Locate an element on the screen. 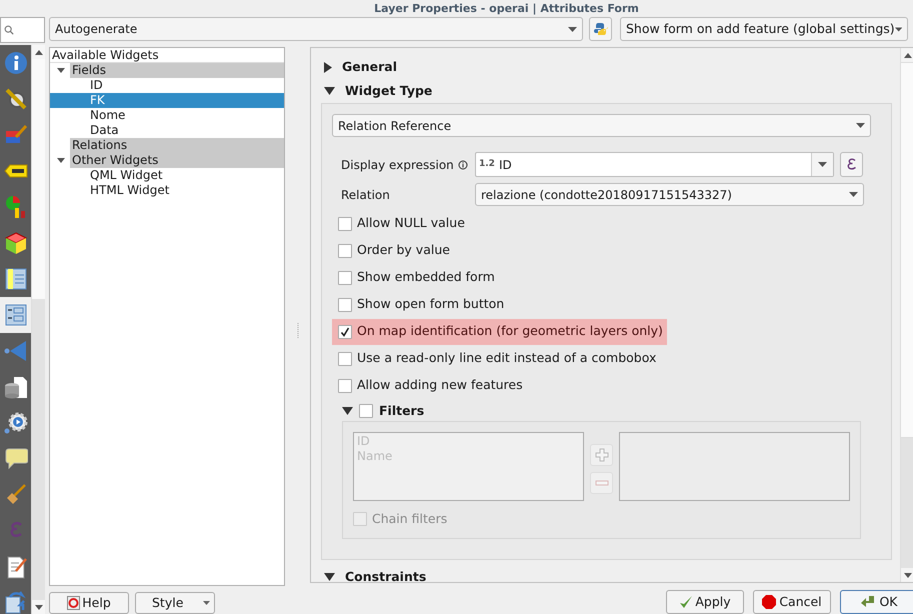 This screenshot has height=614, width=913. table-icon is located at coordinates (16, 279).